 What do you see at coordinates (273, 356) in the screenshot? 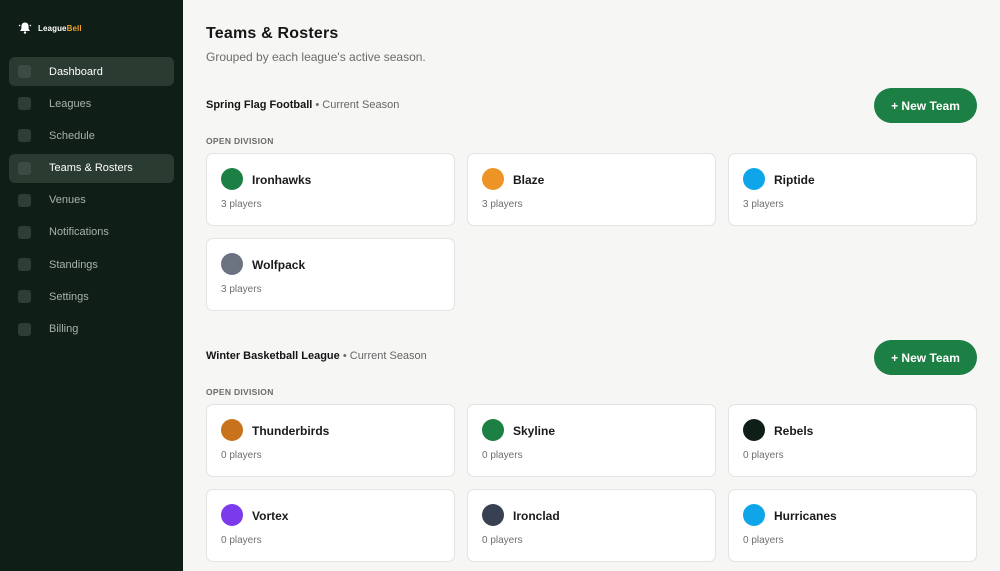
I see `league-name: Winter Basketball League` at bounding box center [273, 356].